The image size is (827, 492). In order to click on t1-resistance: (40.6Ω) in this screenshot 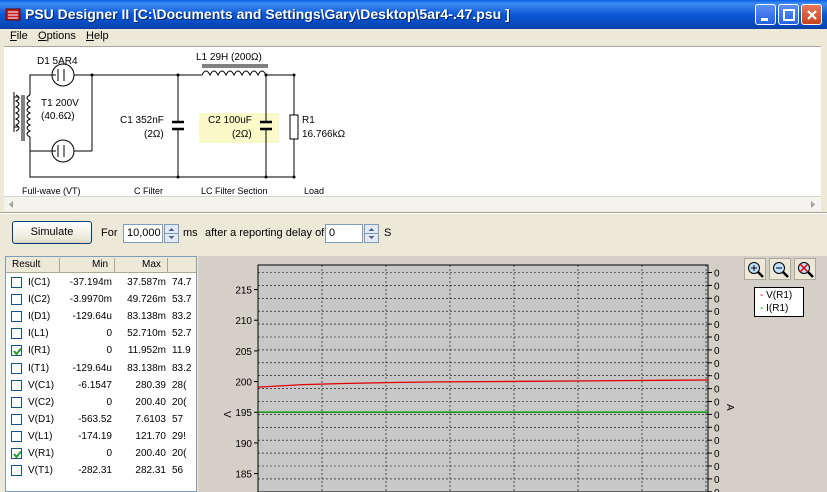, I will do `click(58, 116)`.